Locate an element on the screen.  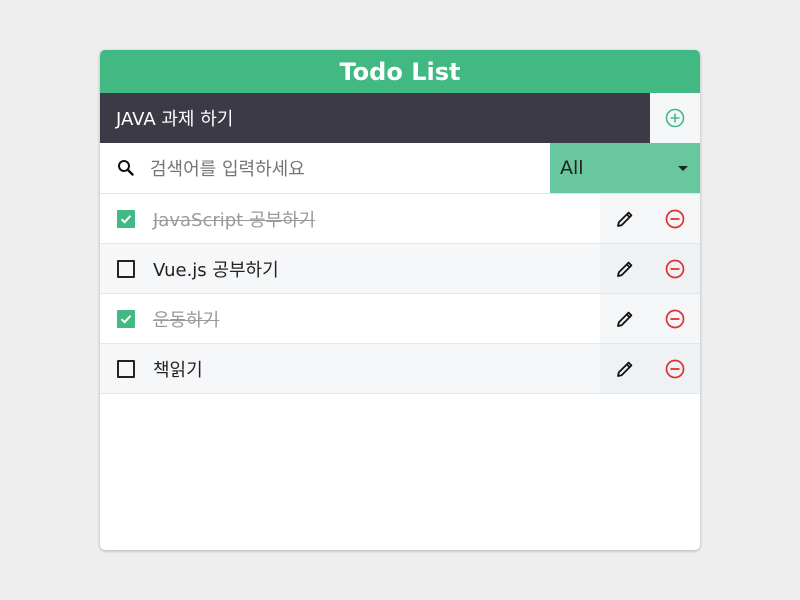
todo-item: JavaScript 공부하기 is located at coordinates (400, 219).